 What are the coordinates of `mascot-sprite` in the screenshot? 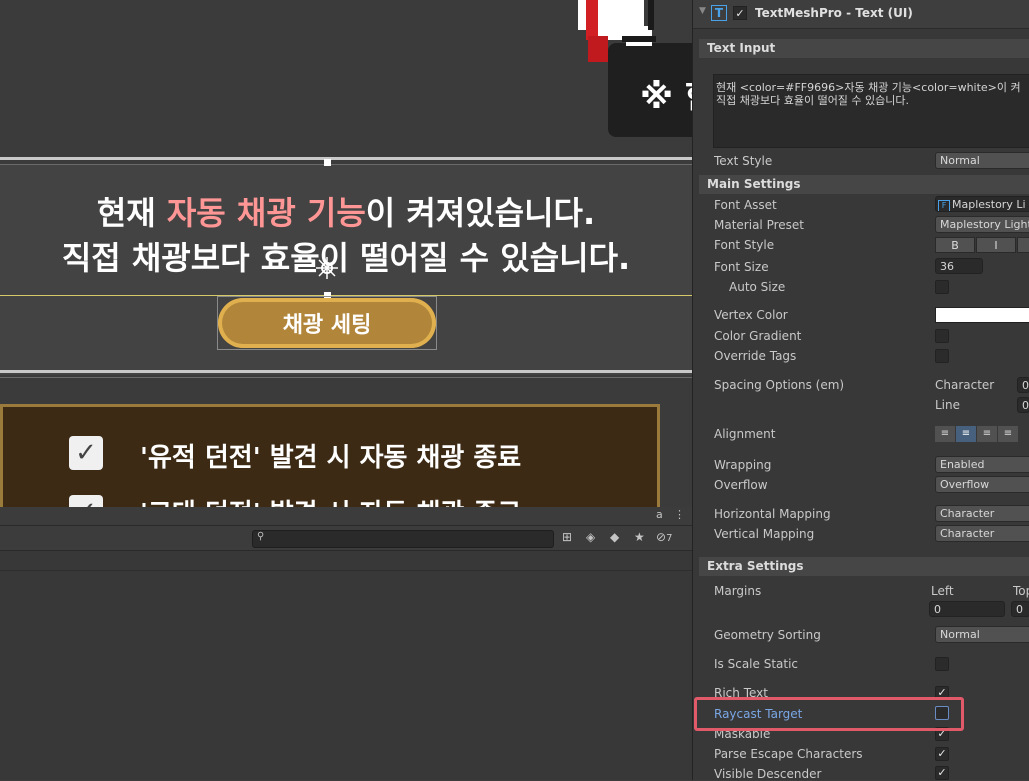 It's located at (617, 31).